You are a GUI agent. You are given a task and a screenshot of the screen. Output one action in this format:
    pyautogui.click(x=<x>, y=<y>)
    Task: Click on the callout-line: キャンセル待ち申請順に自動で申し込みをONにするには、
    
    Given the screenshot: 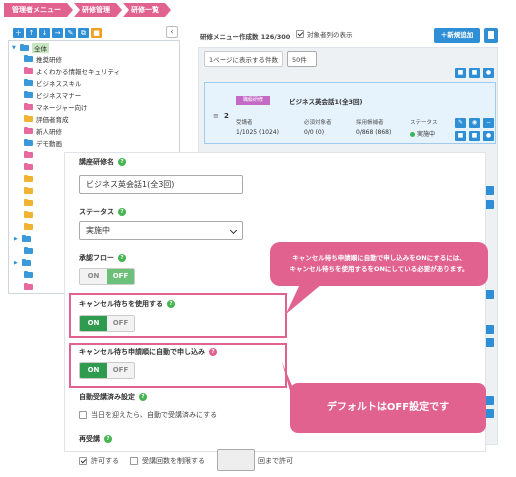 What is the action you would take?
    pyautogui.click(x=379, y=258)
    